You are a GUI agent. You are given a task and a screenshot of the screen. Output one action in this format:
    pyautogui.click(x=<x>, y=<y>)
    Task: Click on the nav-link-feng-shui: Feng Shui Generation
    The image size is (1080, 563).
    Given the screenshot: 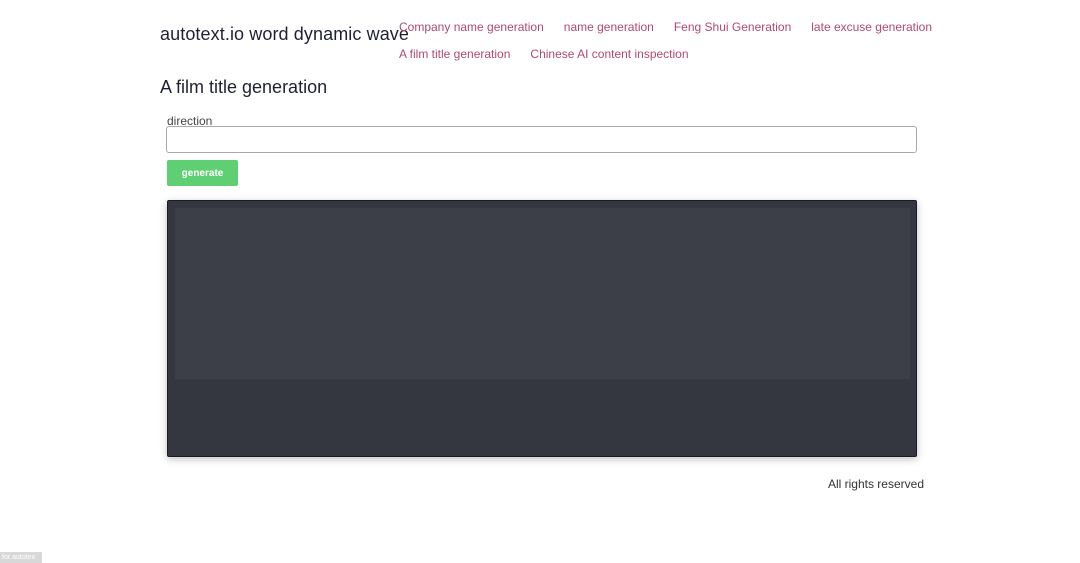 What is the action you would take?
    pyautogui.click(x=732, y=27)
    